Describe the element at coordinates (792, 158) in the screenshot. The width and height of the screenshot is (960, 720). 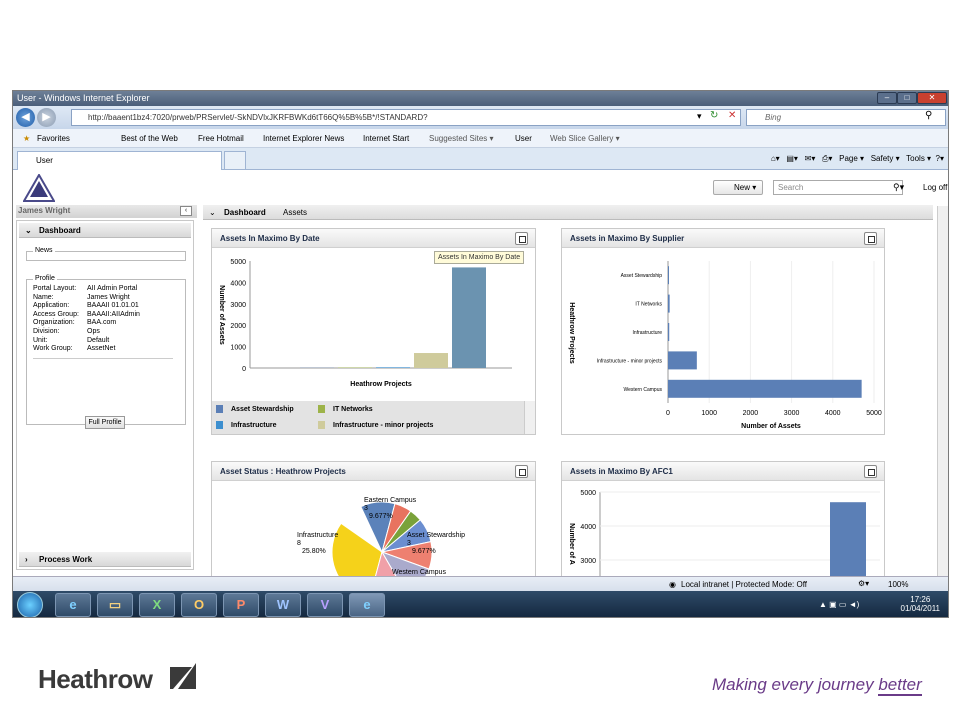
I see `feeds-icon: ▤▾` at that location.